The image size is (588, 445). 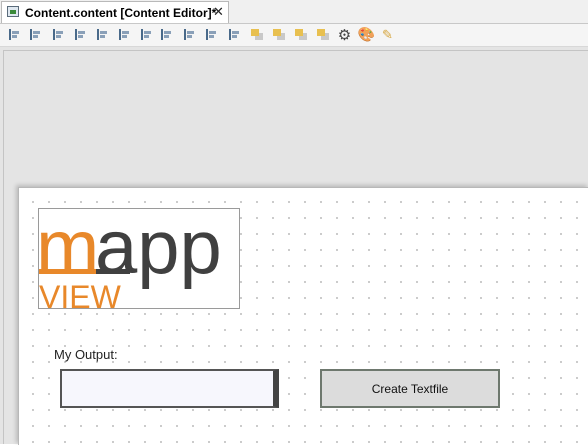 I want to click on output-field, so click(x=169, y=388).